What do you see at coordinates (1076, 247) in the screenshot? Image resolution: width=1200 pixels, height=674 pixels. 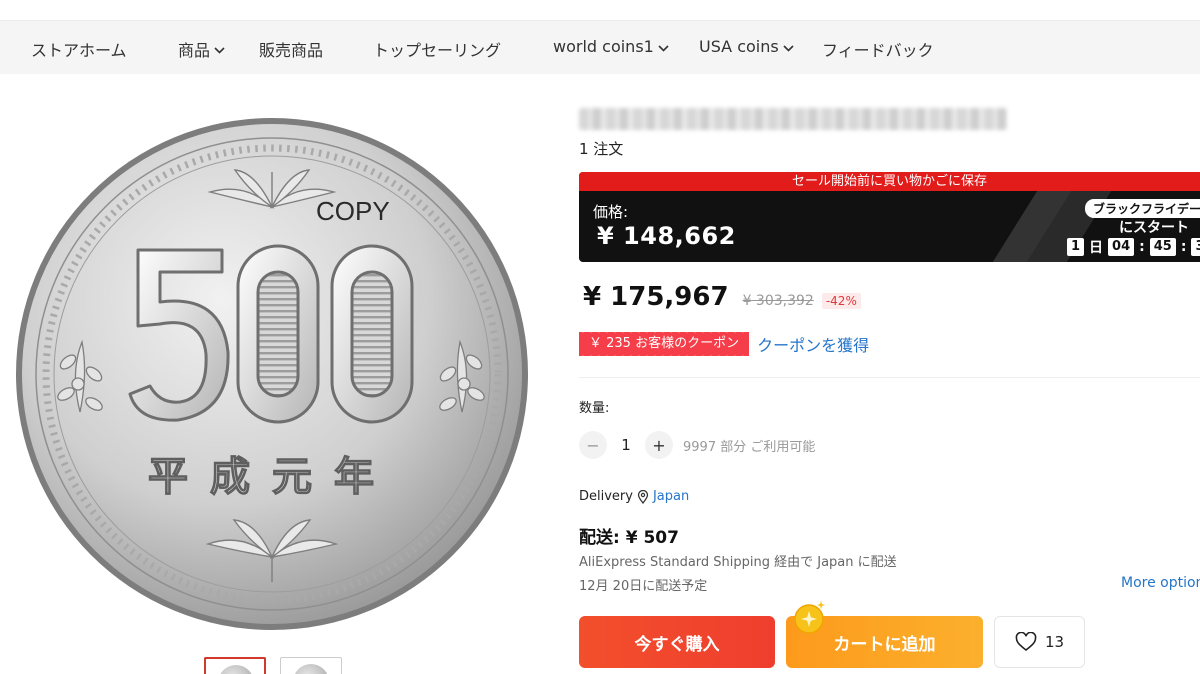 I see `countdown-days: 1` at bounding box center [1076, 247].